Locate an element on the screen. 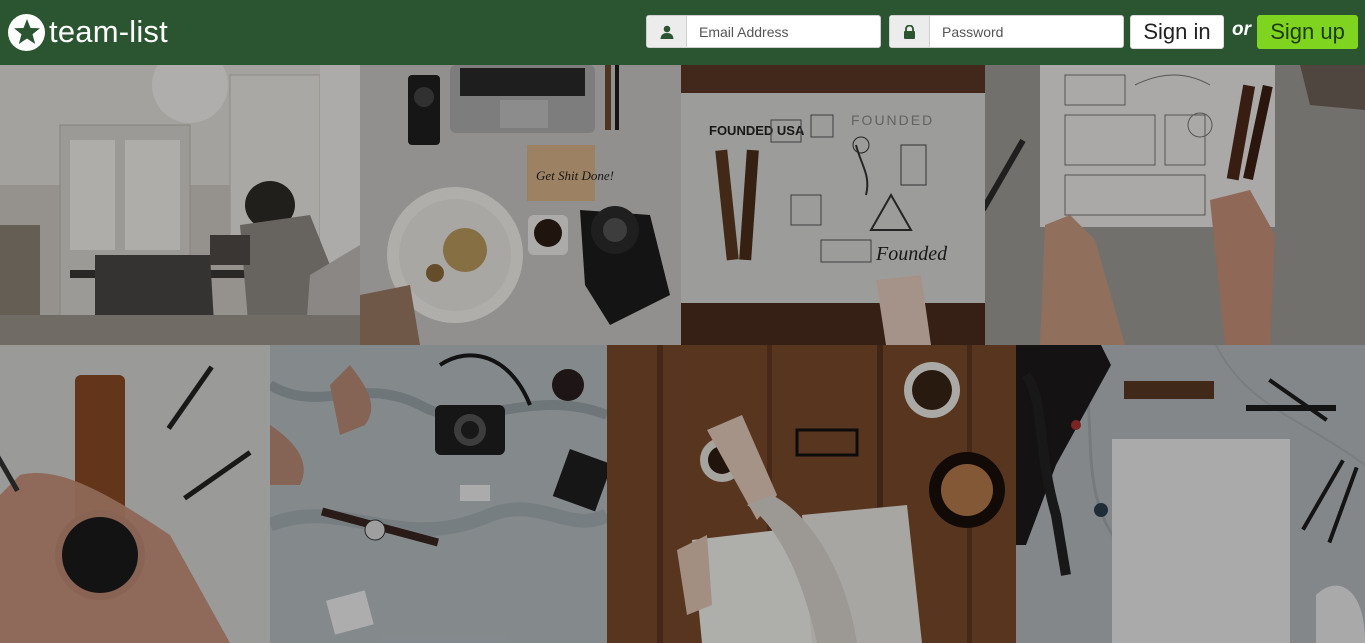 Image resolution: width=1365 pixels, height=643 pixels. sign-up-button: Sign up is located at coordinates (1307, 32).